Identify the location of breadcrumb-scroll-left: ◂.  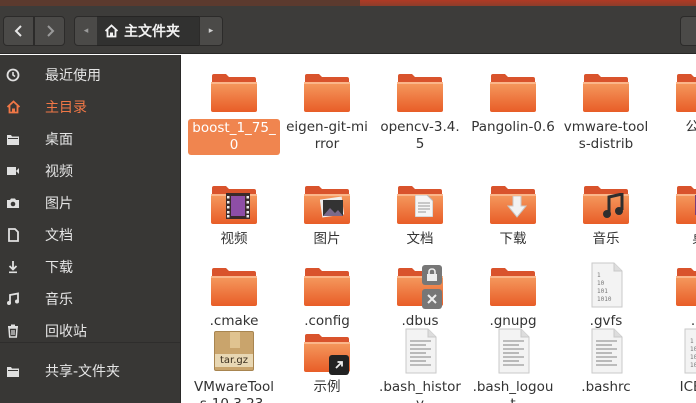
(86, 31).